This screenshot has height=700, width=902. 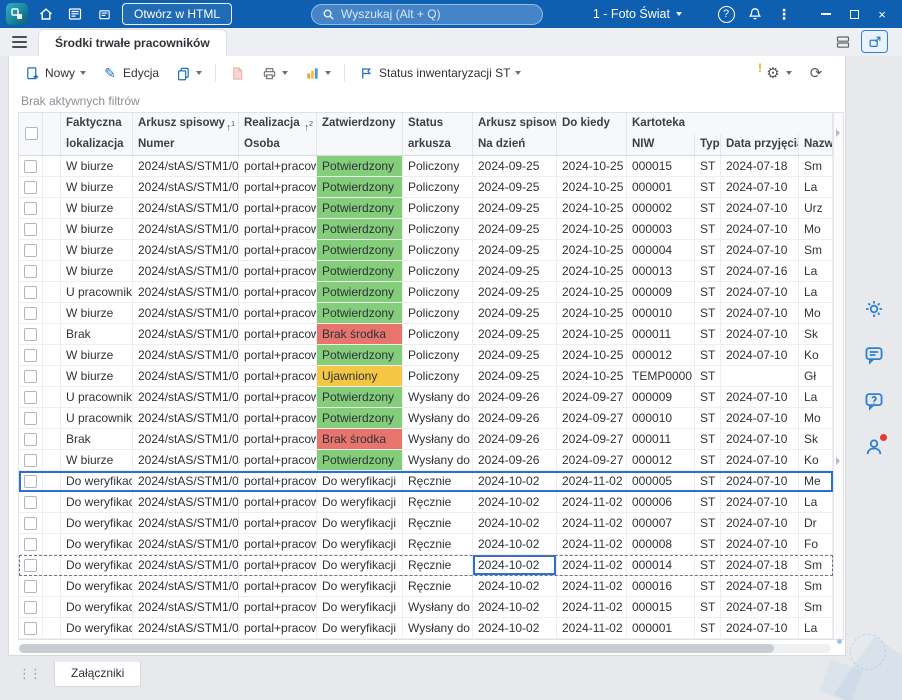 I want to click on news-icon, so click(x=75, y=14).